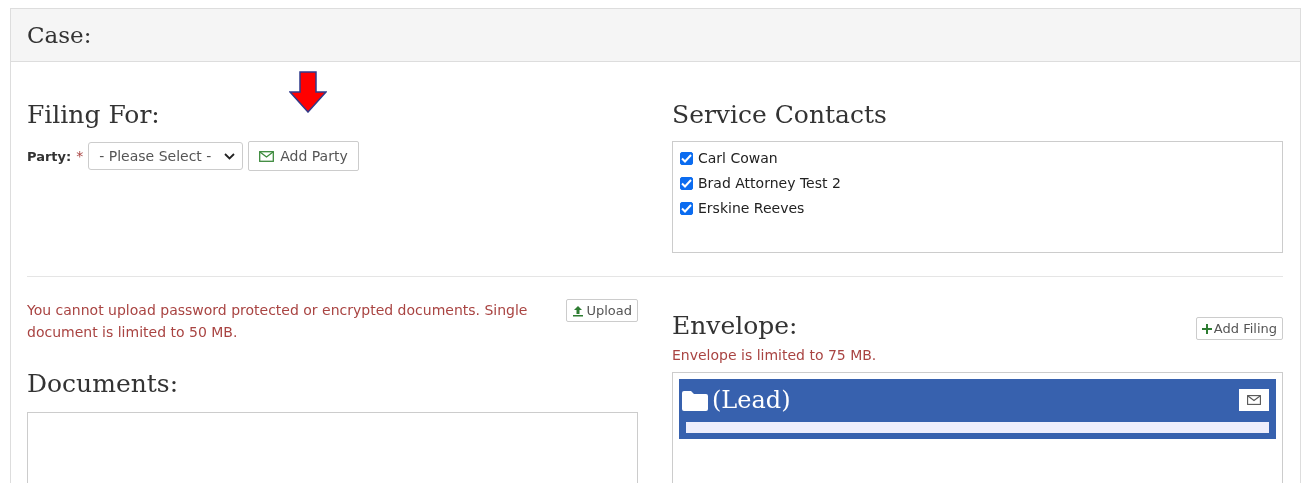 This screenshot has height=483, width=1304. I want to click on contact-name: Erskine Reeves, so click(751, 208).